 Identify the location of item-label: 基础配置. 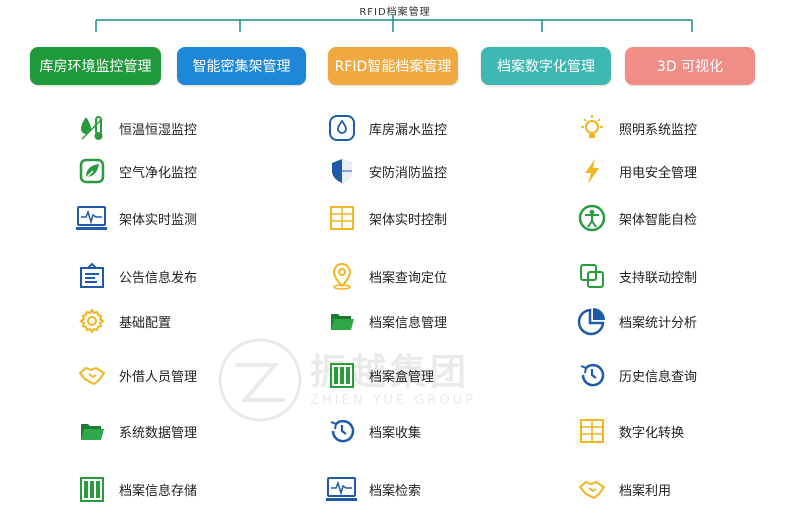
(145, 323).